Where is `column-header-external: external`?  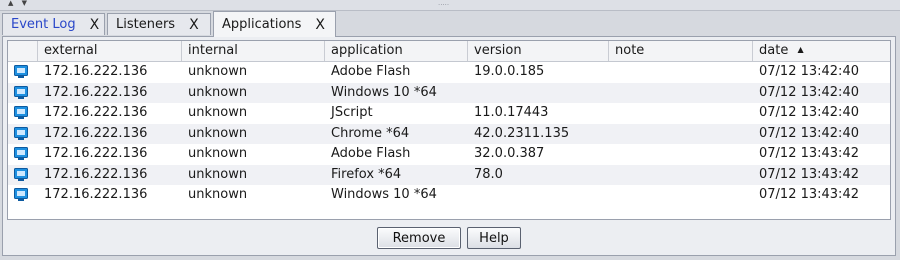 column-header-external: external is located at coordinates (110, 51).